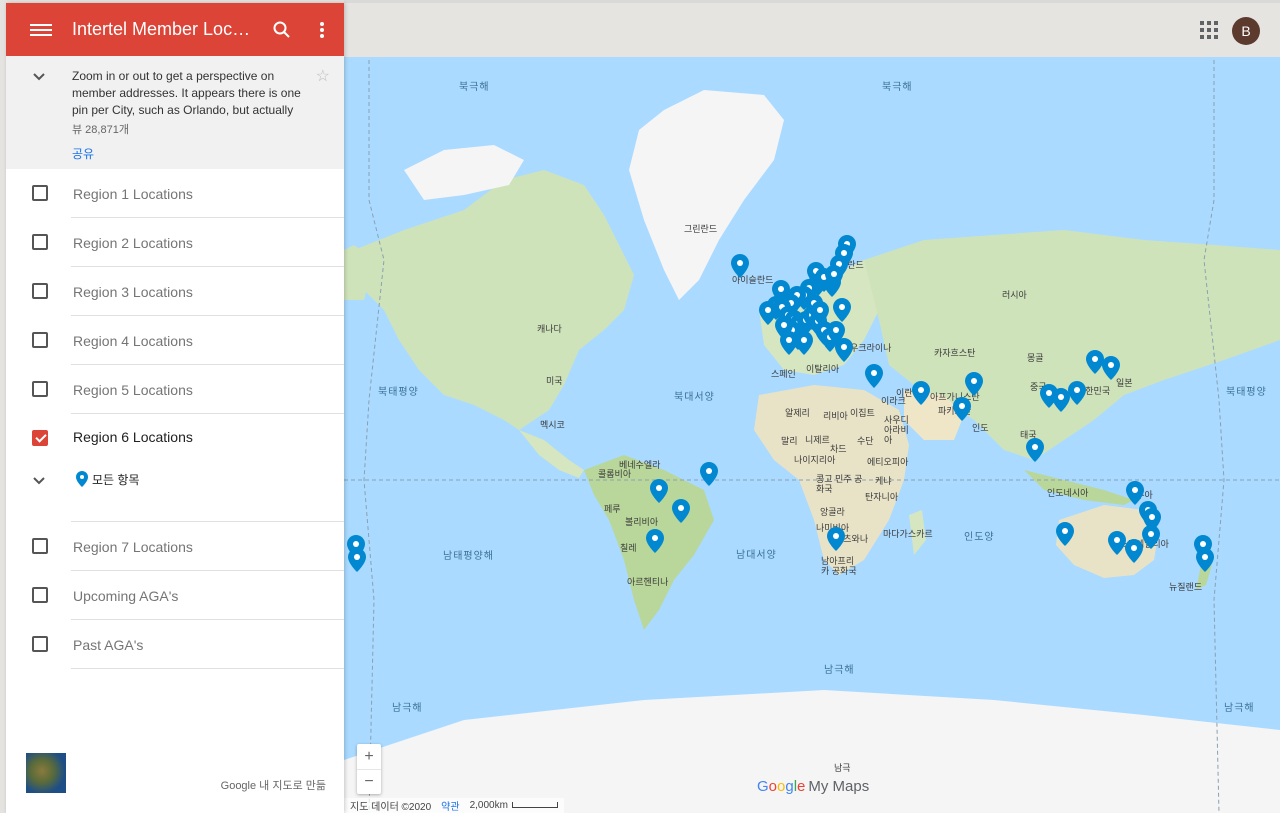  Describe the element at coordinates (1014, 295) in the screenshot. I see `country-label: 러시아` at that location.